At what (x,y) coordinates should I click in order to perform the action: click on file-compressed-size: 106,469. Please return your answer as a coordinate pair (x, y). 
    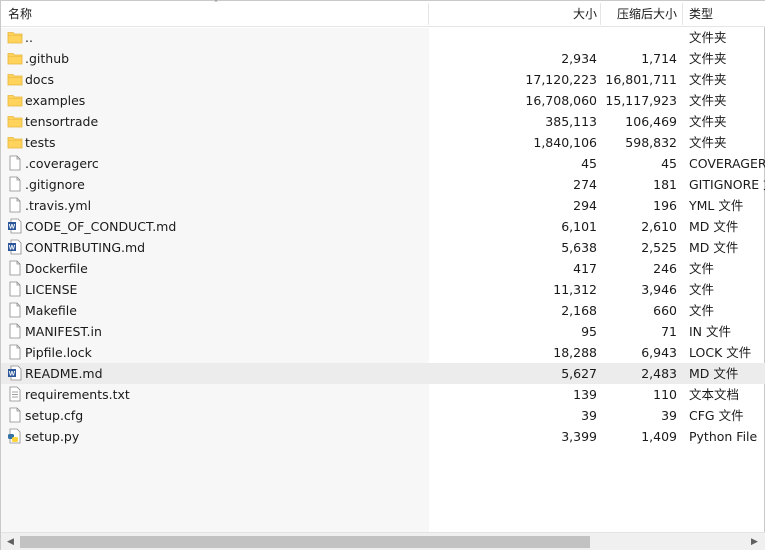
    Looking at the image, I should click on (651, 121).